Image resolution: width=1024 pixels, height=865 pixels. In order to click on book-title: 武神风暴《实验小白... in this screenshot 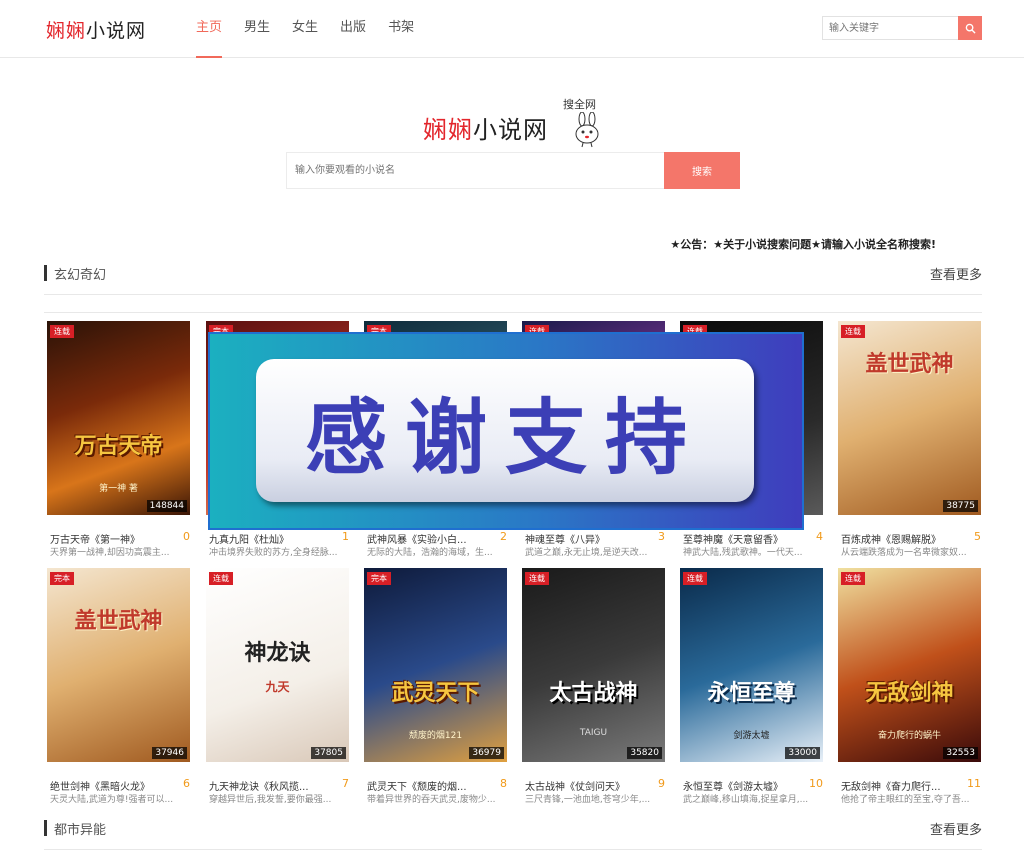, I will do `click(426, 538)`.